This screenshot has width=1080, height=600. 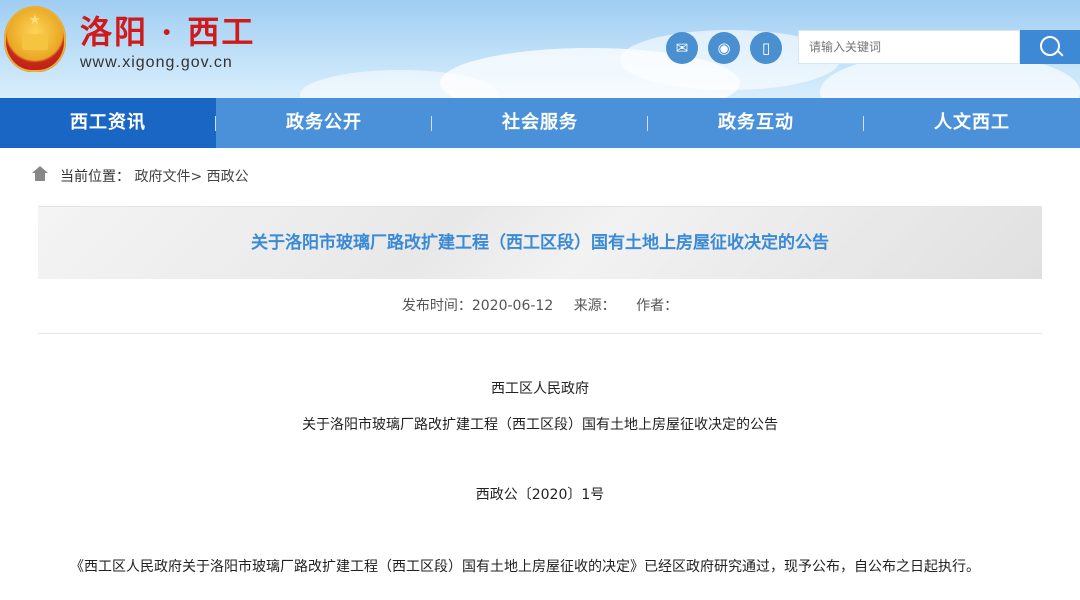 What do you see at coordinates (168, 177) in the screenshot?
I see `breadcrumb-link-documents: 政府文件>` at bounding box center [168, 177].